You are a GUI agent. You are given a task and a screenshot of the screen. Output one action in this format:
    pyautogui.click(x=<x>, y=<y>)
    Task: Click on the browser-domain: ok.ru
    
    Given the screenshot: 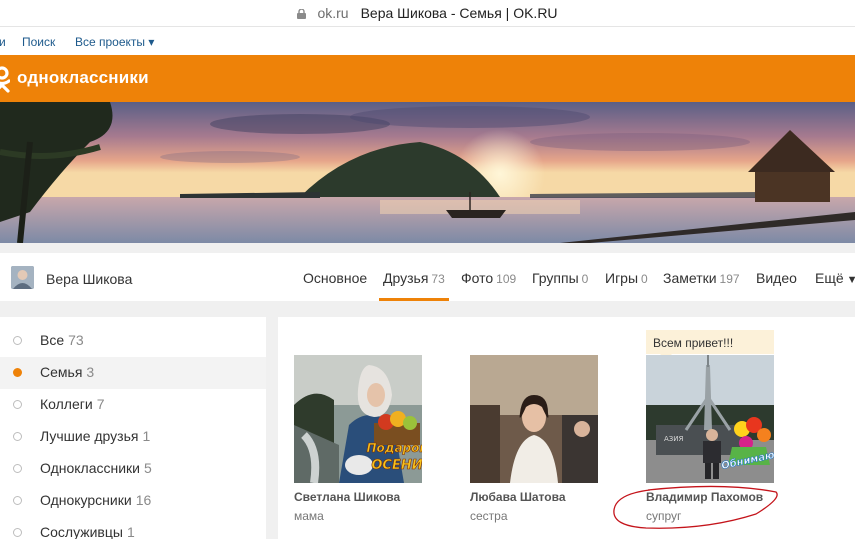 What is the action you would take?
    pyautogui.click(x=333, y=13)
    